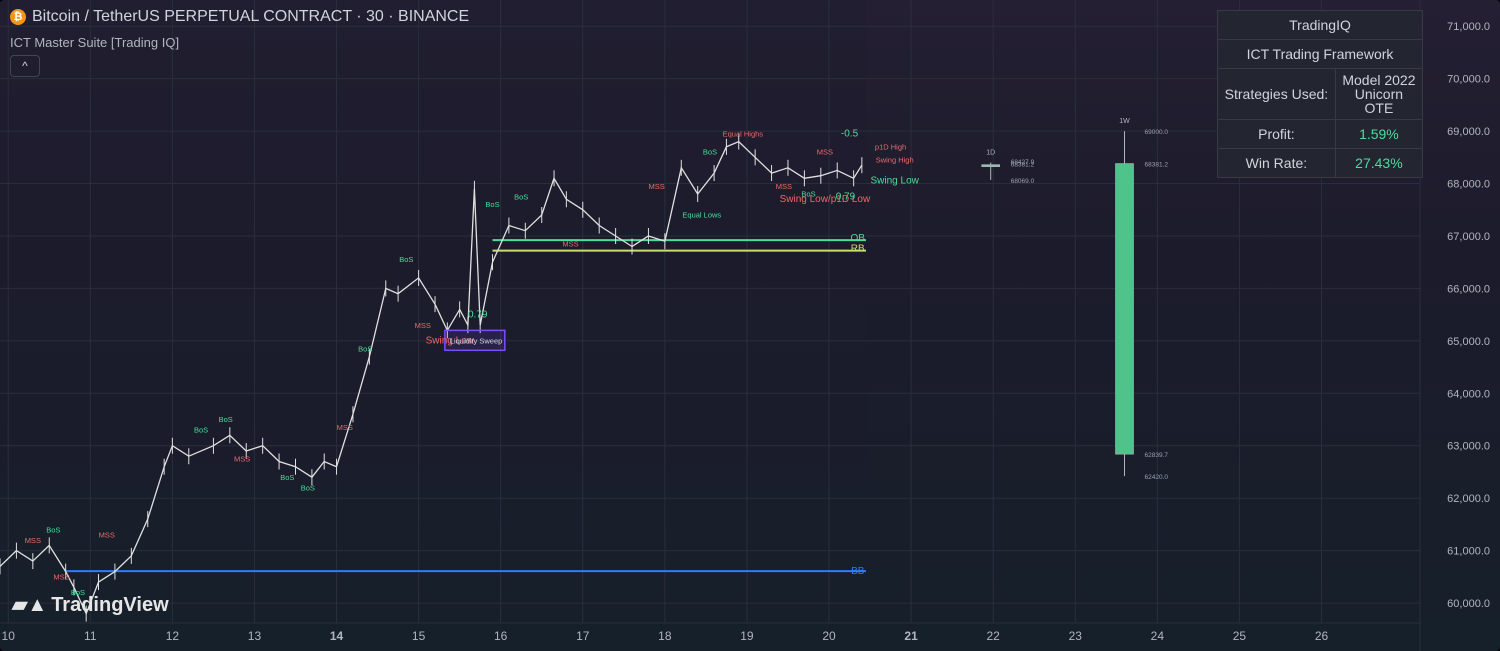 The height and width of the screenshot is (651, 1500). What do you see at coordinates (1276, 94) in the screenshot?
I see `stats-label: Strategies Used:` at bounding box center [1276, 94].